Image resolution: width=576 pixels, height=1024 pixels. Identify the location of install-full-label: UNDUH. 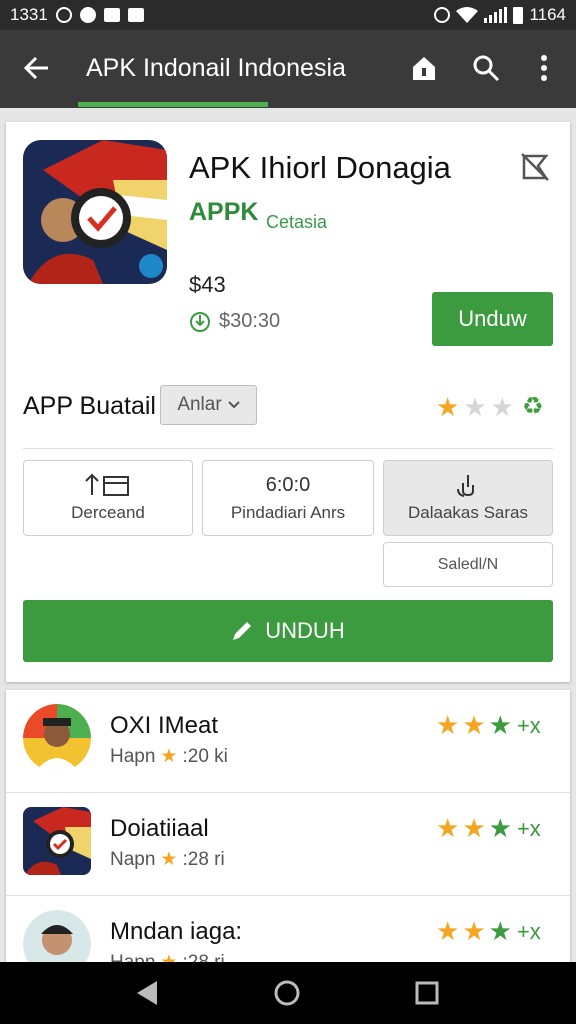
(305, 630).